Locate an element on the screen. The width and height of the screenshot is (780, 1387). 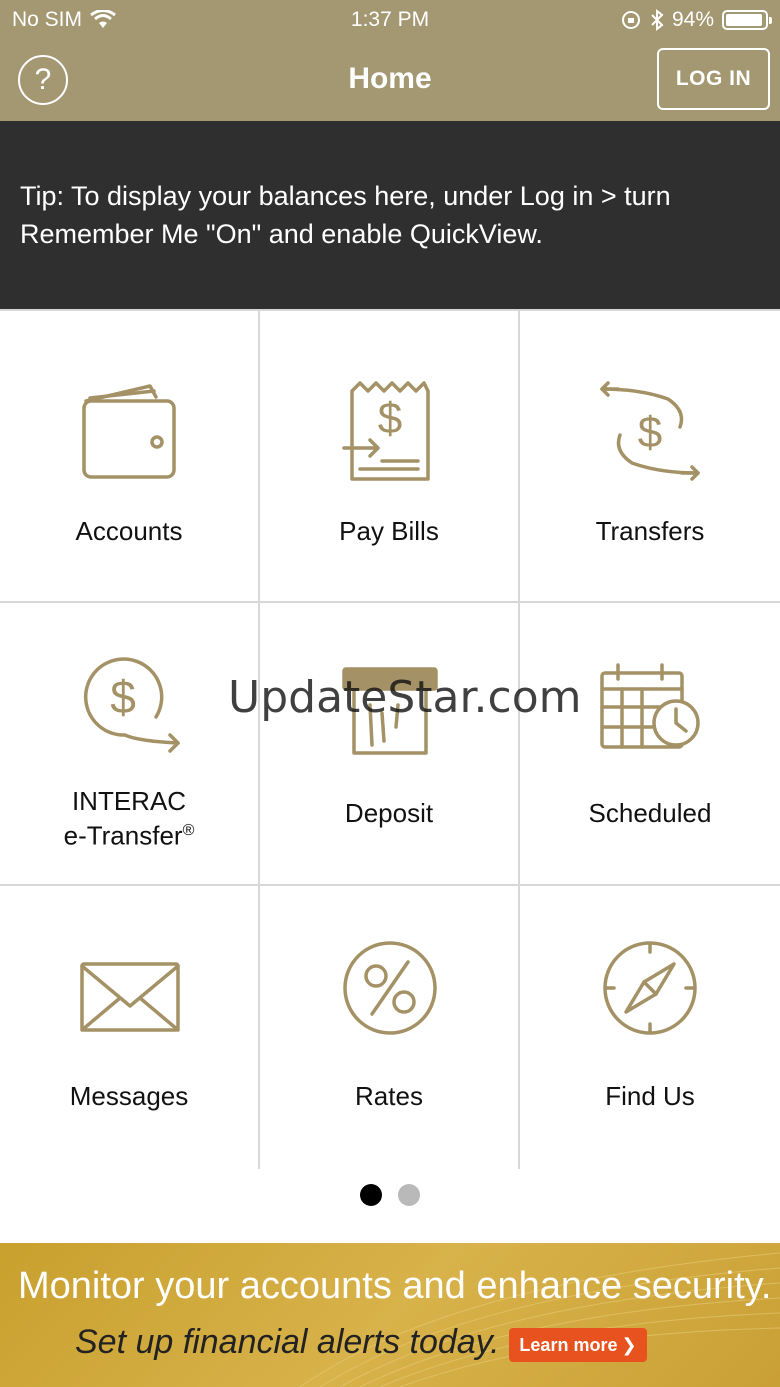
app-header: No SIM 1:37 PM 94% ? Home LOG IN is located at coordinates (390, 60).